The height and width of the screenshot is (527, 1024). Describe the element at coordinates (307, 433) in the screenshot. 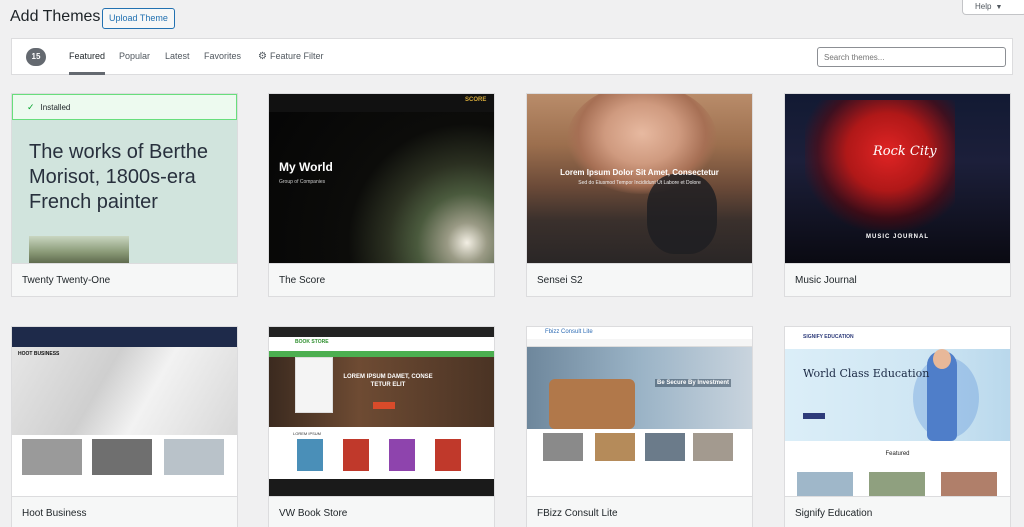

I see `preview-section-title: LOREM IPSUM` at that location.